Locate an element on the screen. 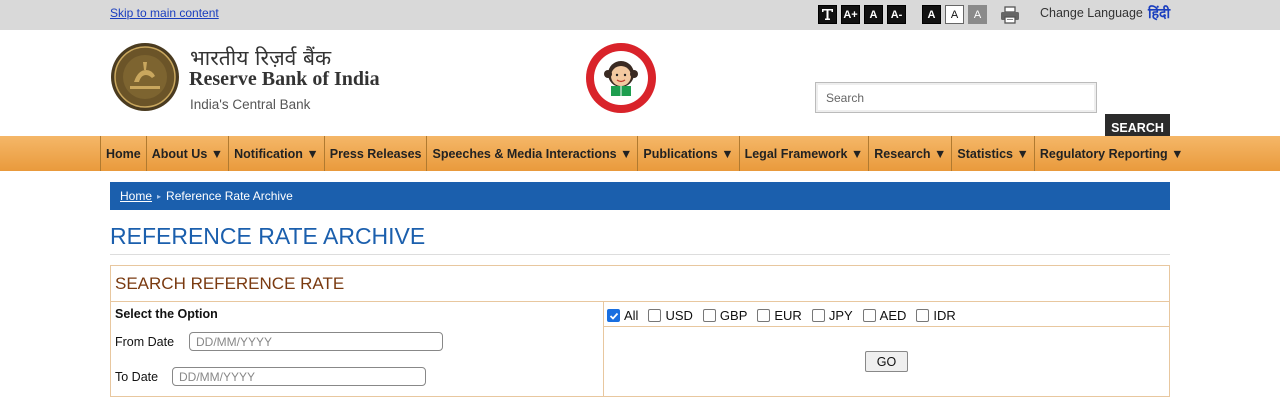 The width and height of the screenshot is (1280, 410). hindi-language-link: हिंदी is located at coordinates (1159, 13).